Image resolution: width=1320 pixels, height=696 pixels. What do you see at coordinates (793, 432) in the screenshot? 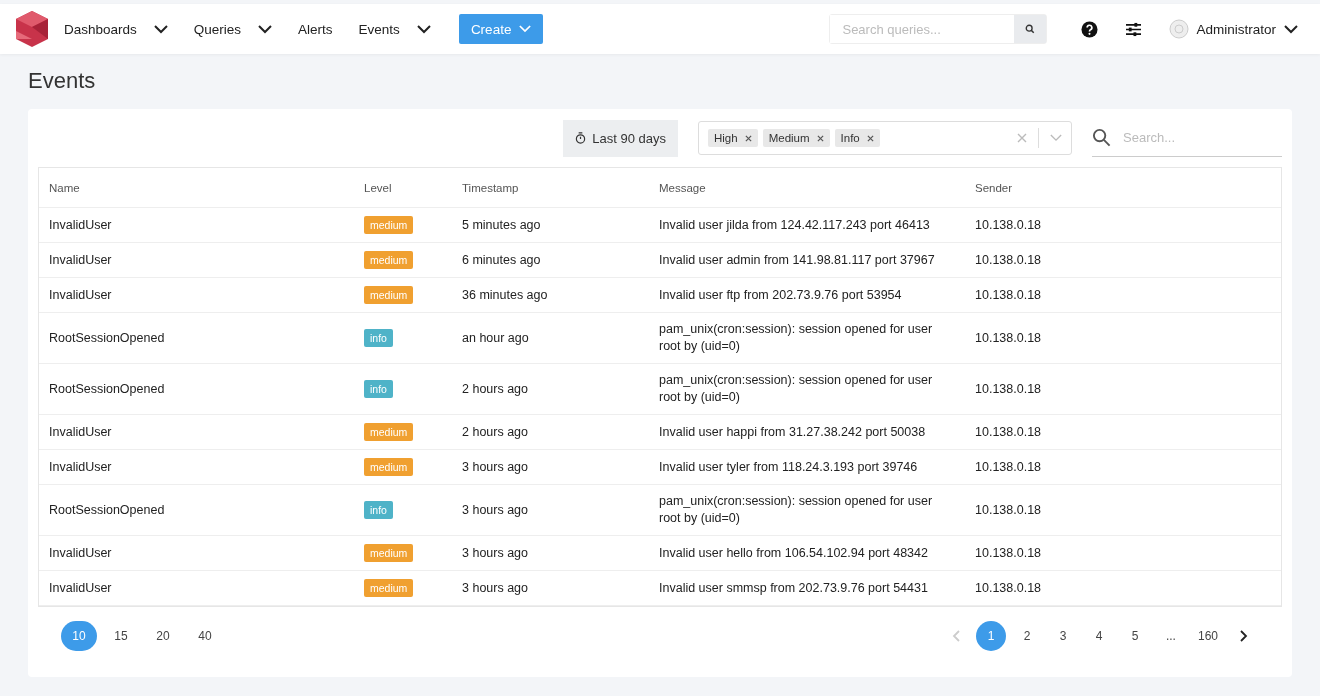
I see `table-cell-text: Invalid user happi from 31.27.38.242 port 50038` at bounding box center [793, 432].